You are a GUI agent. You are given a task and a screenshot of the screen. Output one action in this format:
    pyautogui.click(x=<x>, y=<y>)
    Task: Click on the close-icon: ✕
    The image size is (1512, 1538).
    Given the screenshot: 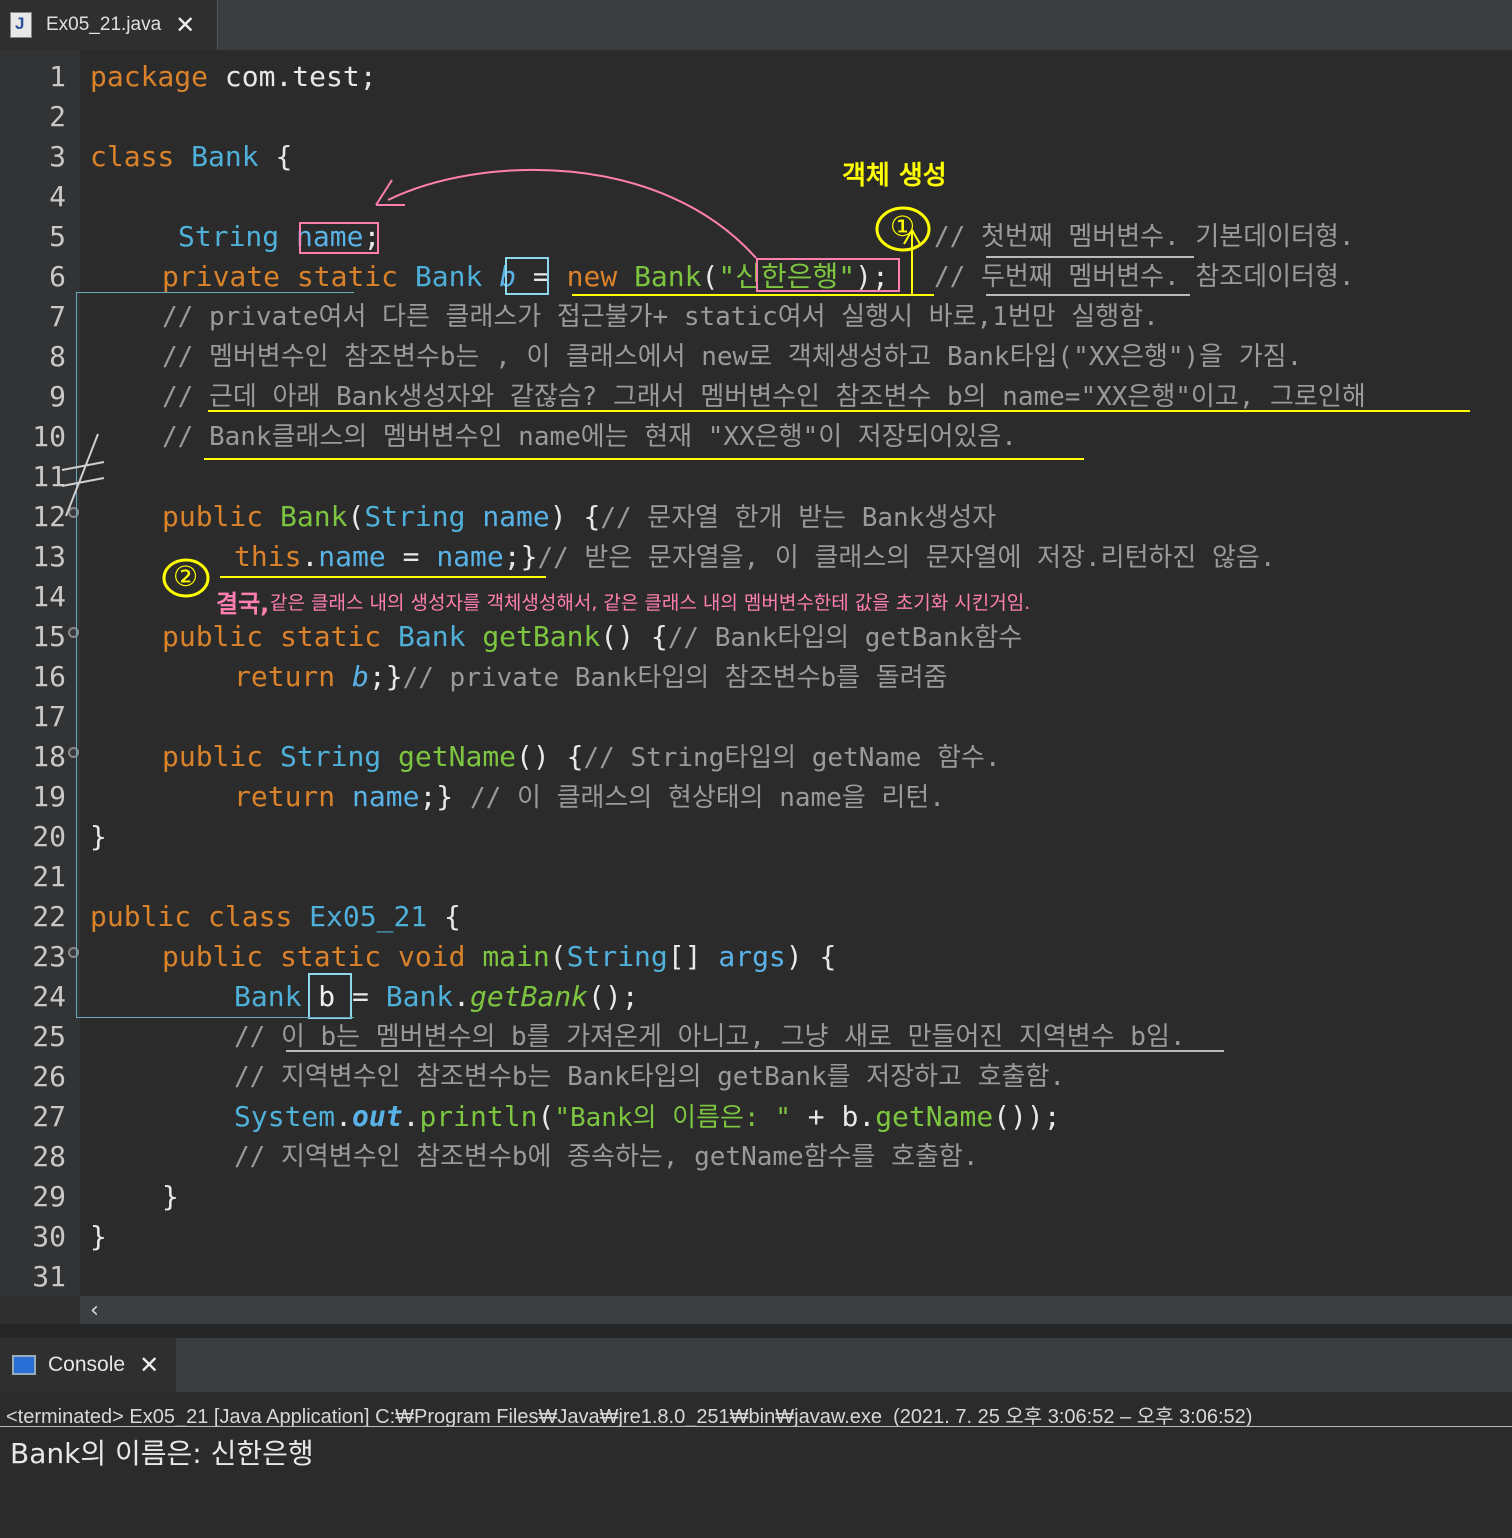 What is the action you would take?
    pyautogui.click(x=149, y=1365)
    